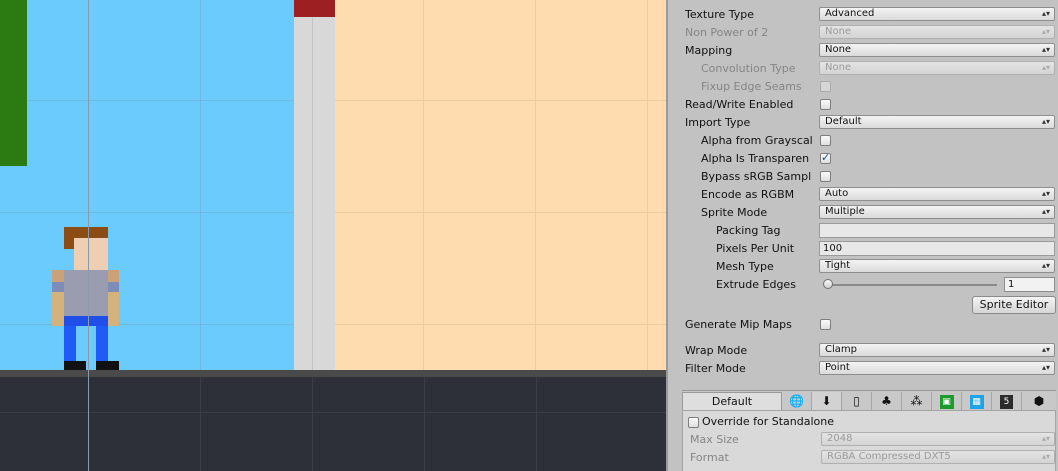 The width and height of the screenshot is (1058, 471). What do you see at coordinates (756, 284) in the screenshot?
I see `extrude-edges-label: Extrude Edges` at bounding box center [756, 284].